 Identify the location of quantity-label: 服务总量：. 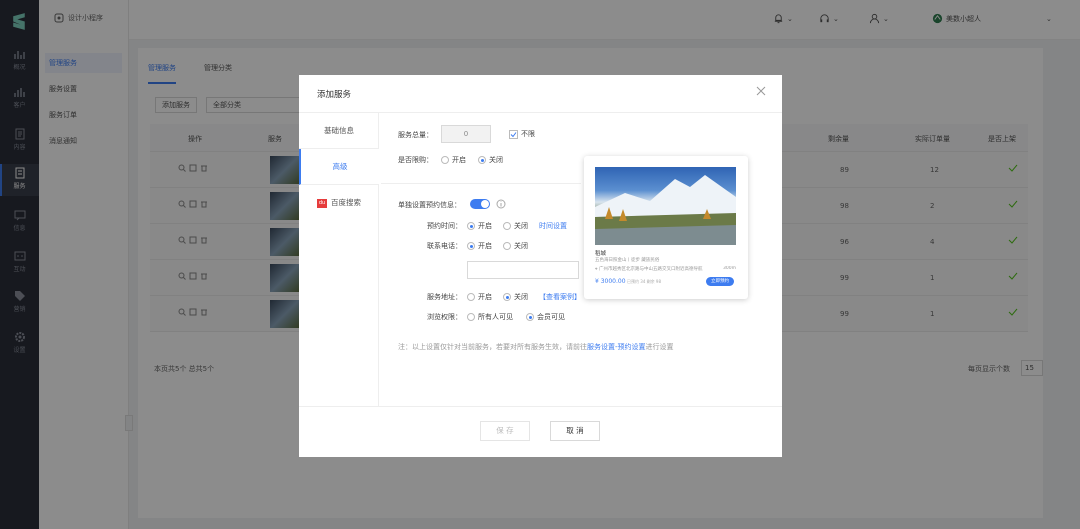
(415, 135).